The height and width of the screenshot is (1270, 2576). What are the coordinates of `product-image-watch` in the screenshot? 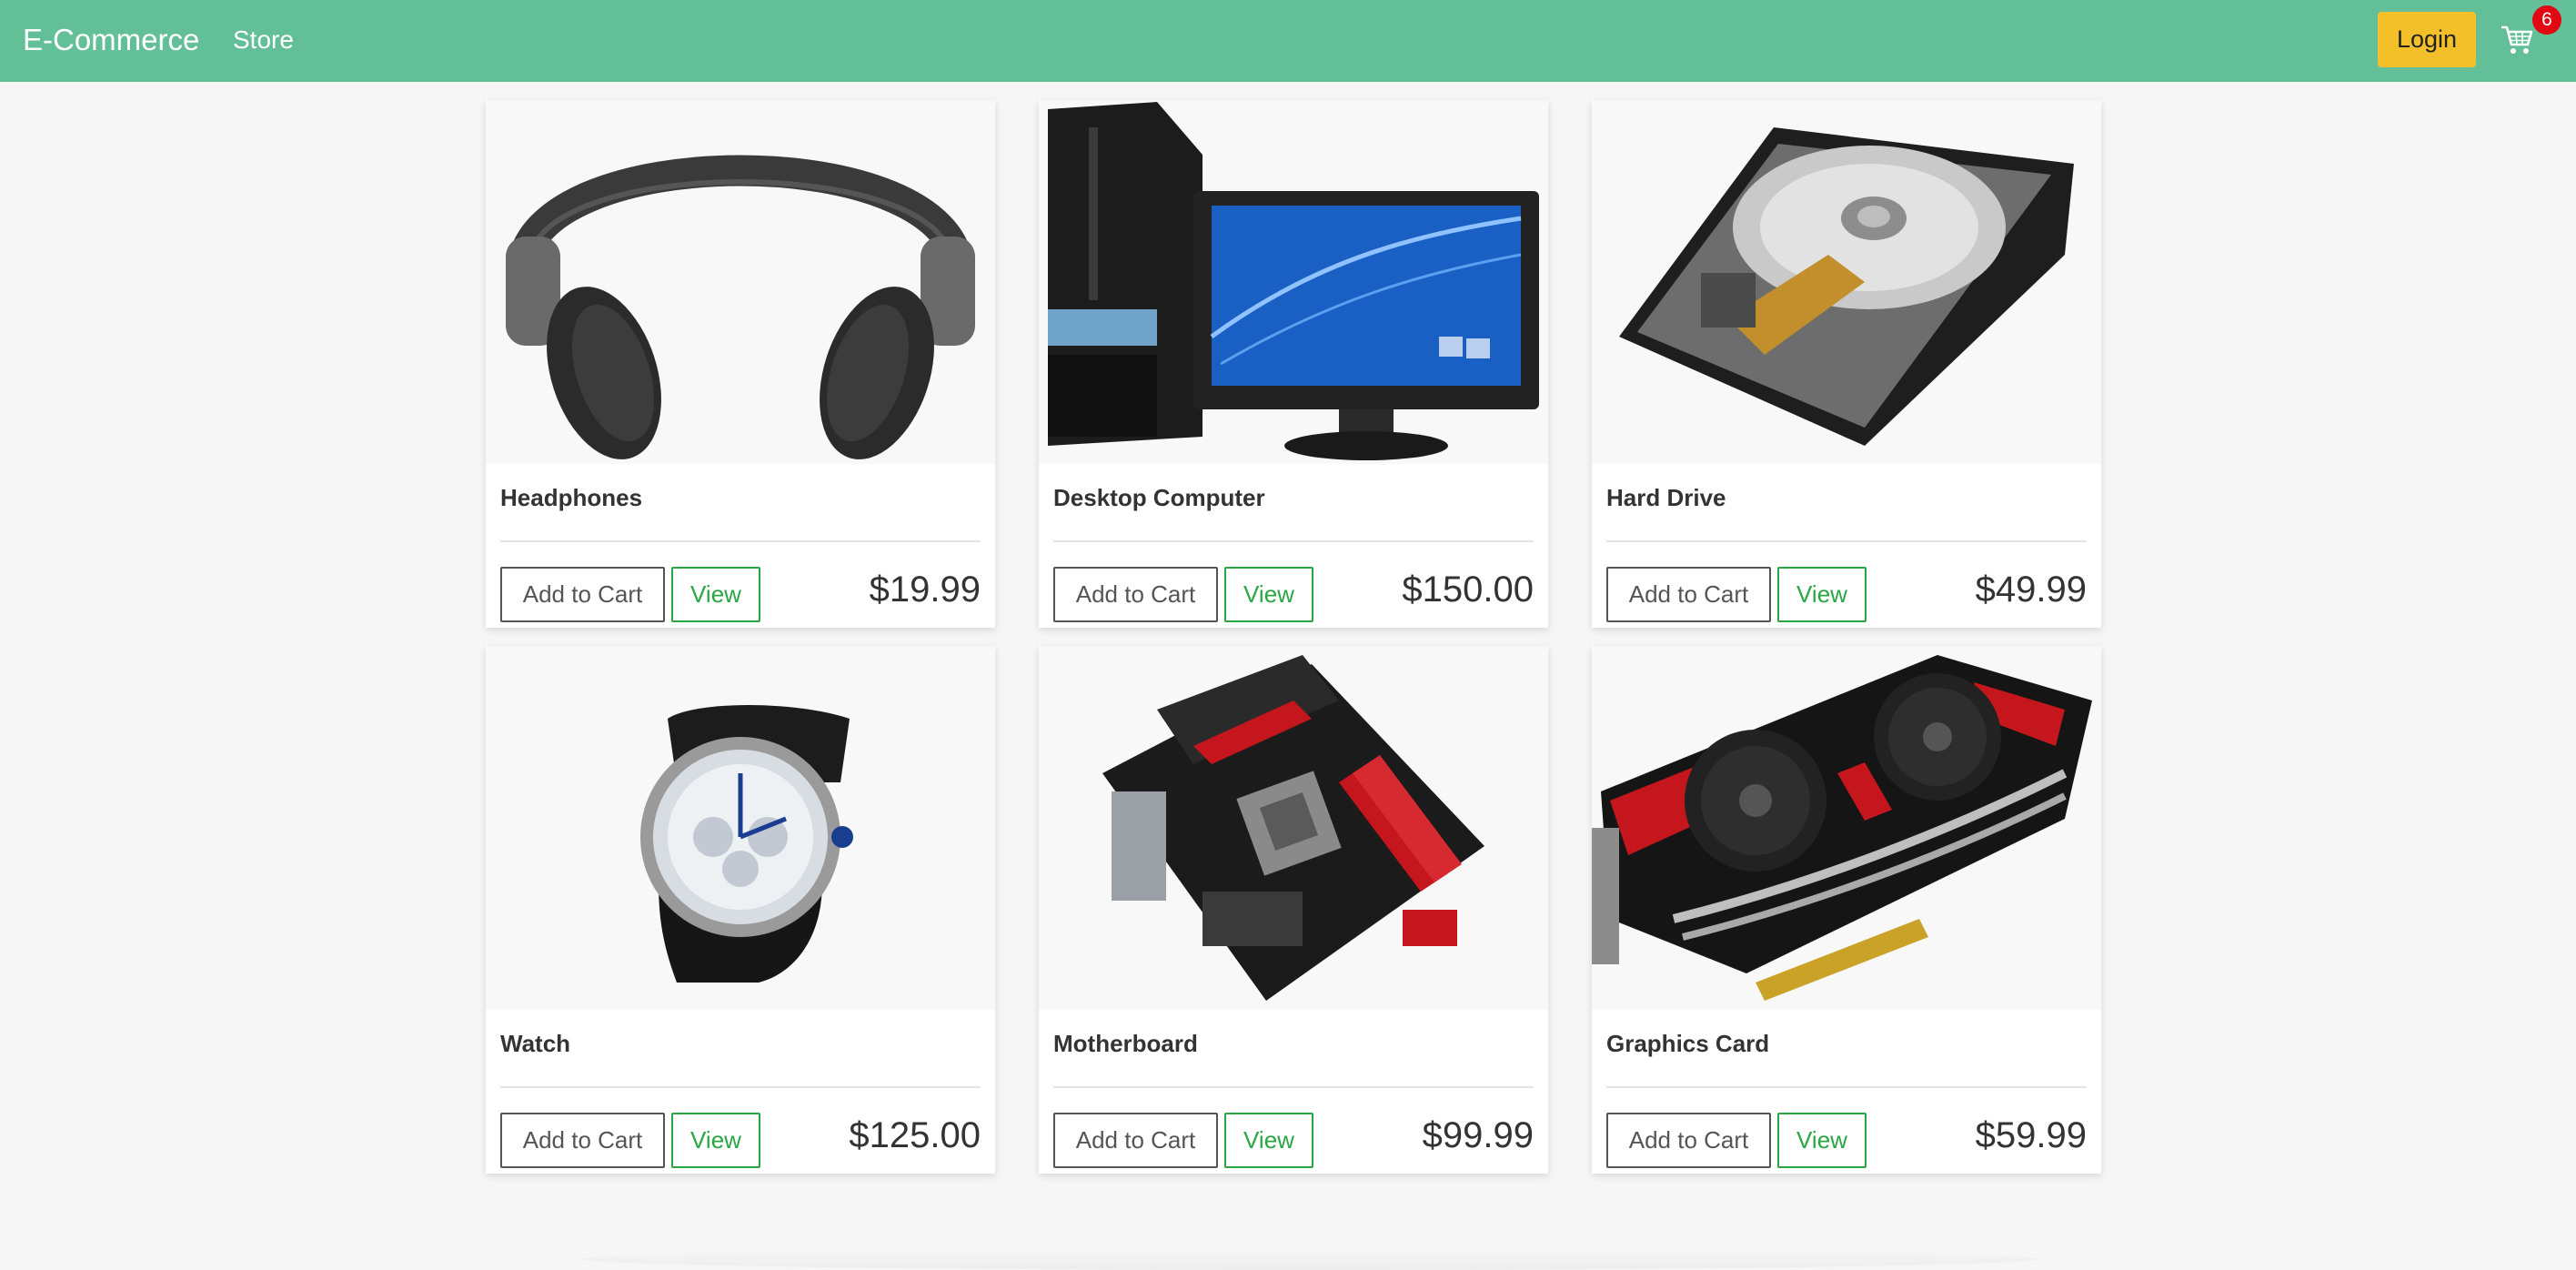 It's located at (740, 828).